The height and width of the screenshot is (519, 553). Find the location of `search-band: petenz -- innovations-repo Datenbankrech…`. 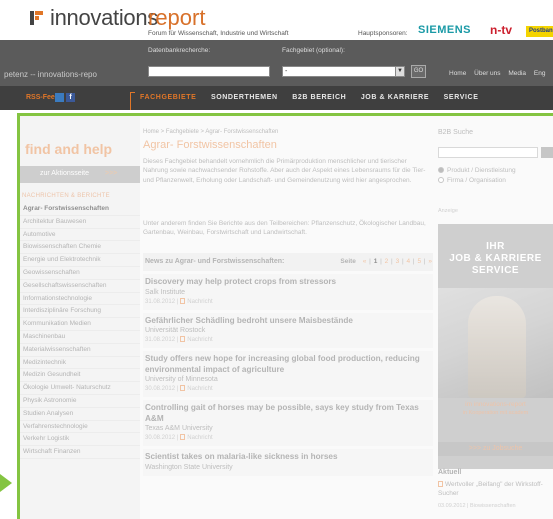

search-band: petenz -- innovations-repo Datenbankrech… is located at coordinates (276, 63).